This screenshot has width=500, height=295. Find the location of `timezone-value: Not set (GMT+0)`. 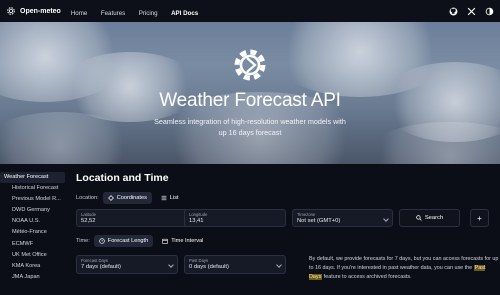

timezone-value: Not set (GMT+0) is located at coordinates (319, 221).